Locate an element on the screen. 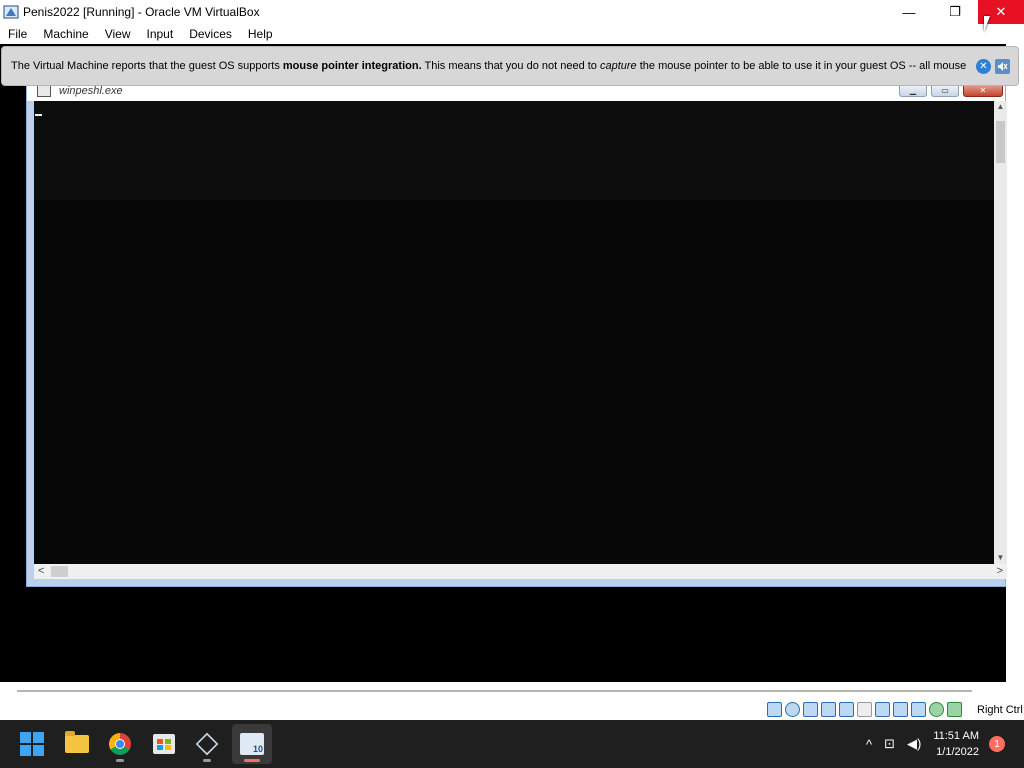 Image resolution: width=1024 pixels, height=768 pixels. windows-taskbar: 10 ^ ⊡ ◀) 11:51 AM 1/1/2022 1 is located at coordinates (512, 744).